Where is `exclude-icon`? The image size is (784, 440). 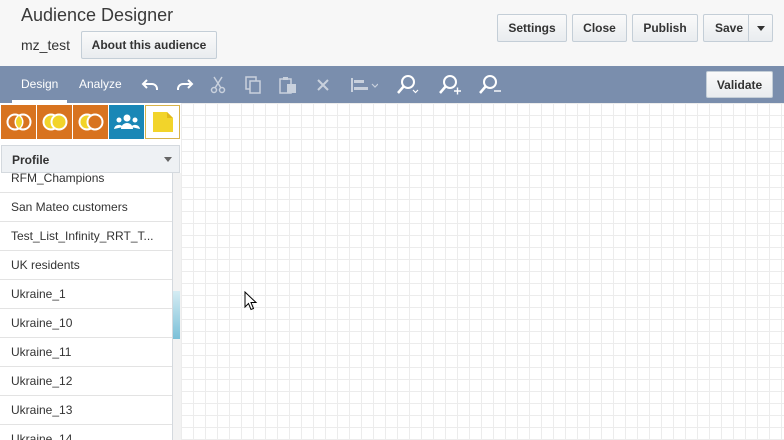 exclude-icon is located at coordinates (90, 122).